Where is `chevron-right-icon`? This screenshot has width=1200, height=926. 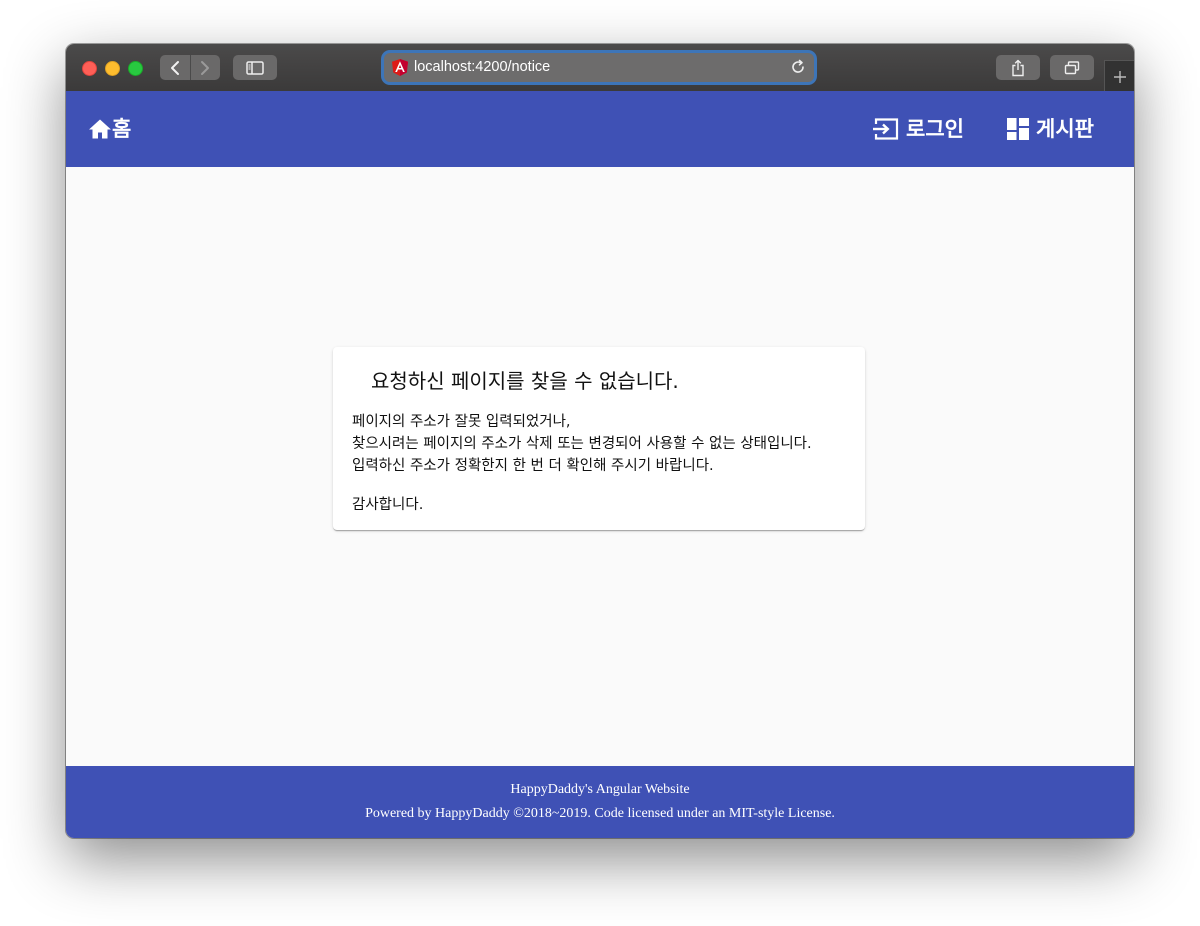 chevron-right-icon is located at coordinates (205, 67).